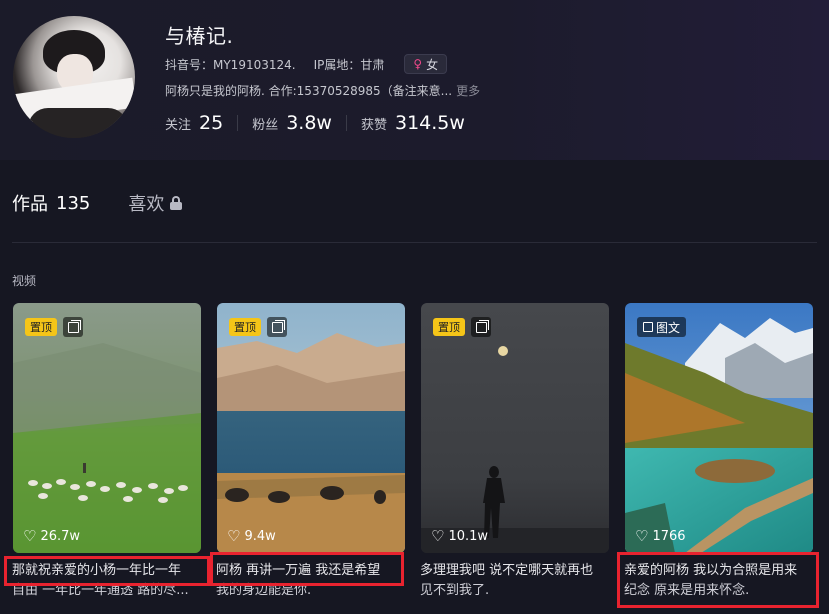 This screenshot has width=829, height=614. I want to click on gender-label: 女, so click(432, 64).